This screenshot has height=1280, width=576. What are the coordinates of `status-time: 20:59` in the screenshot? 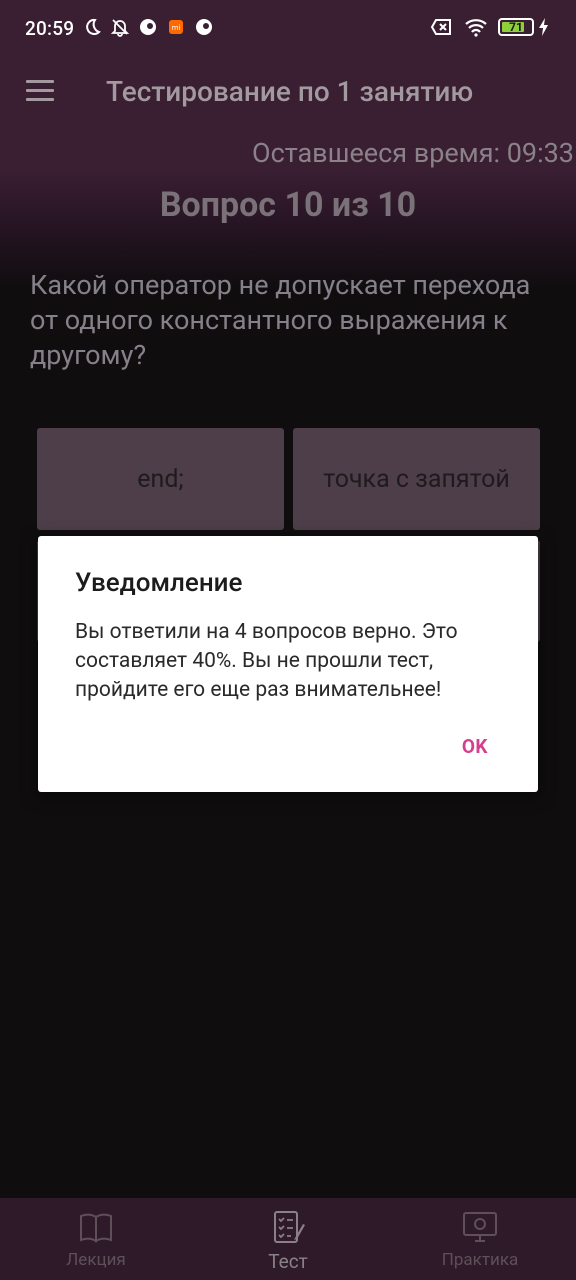 It's located at (50, 28).